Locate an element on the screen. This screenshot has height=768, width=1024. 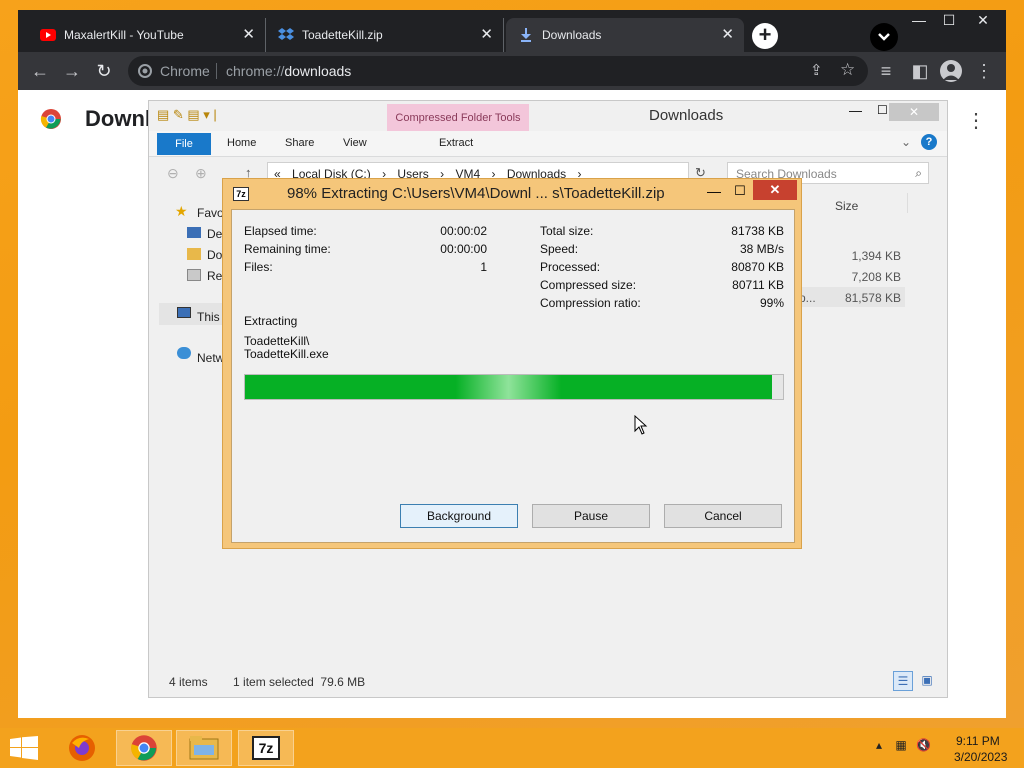
nav-desktop: De is located at coordinates (214, 234).